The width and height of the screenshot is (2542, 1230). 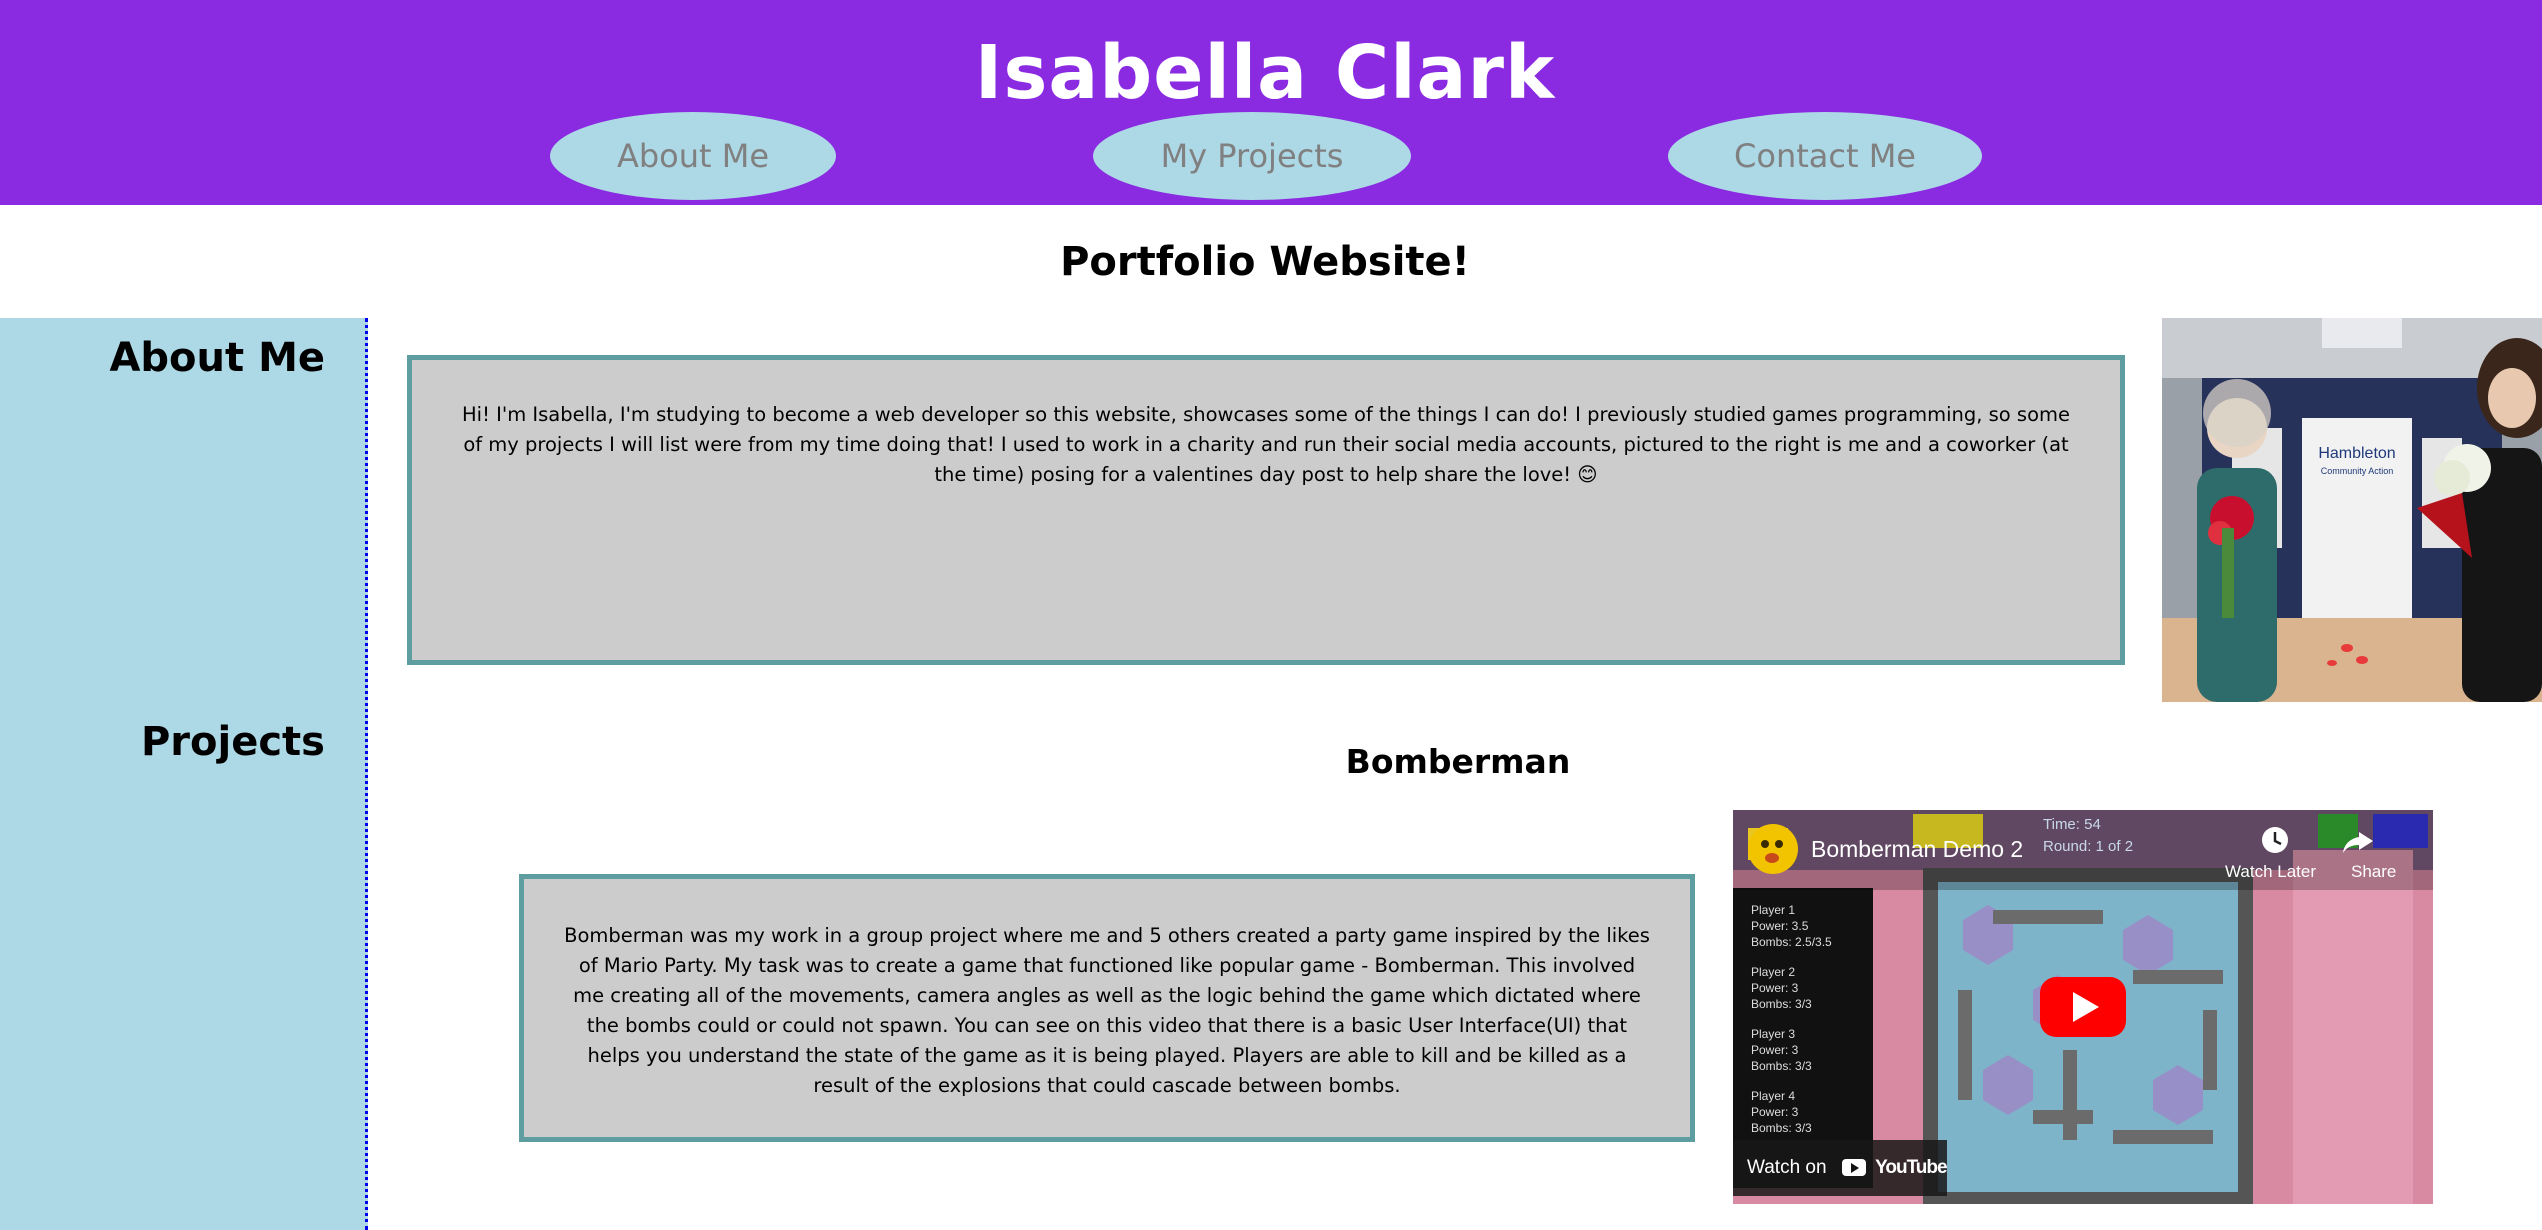 What do you see at coordinates (1252, 156) in the screenshot?
I see `nav-my-projects: My Projects` at bounding box center [1252, 156].